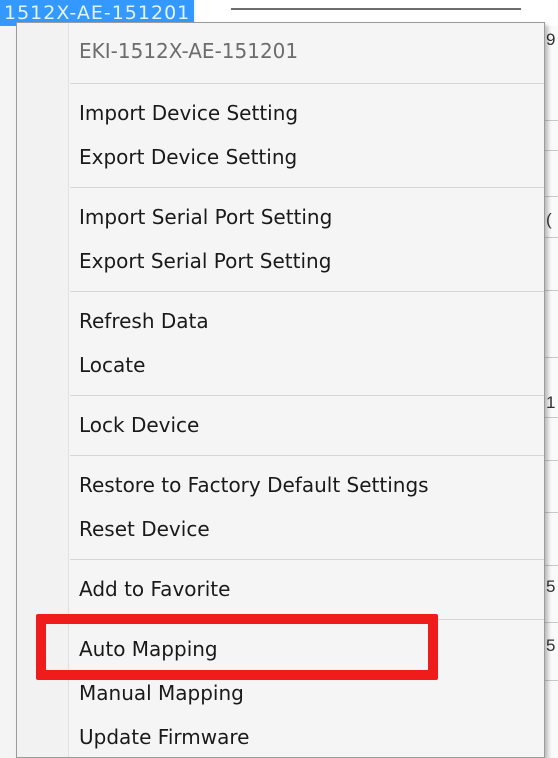 This screenshot has height=758, width=558. Describe the element at coordinates (237, 647) in the screenshot. I see `annotation-highlight-box` at that location.